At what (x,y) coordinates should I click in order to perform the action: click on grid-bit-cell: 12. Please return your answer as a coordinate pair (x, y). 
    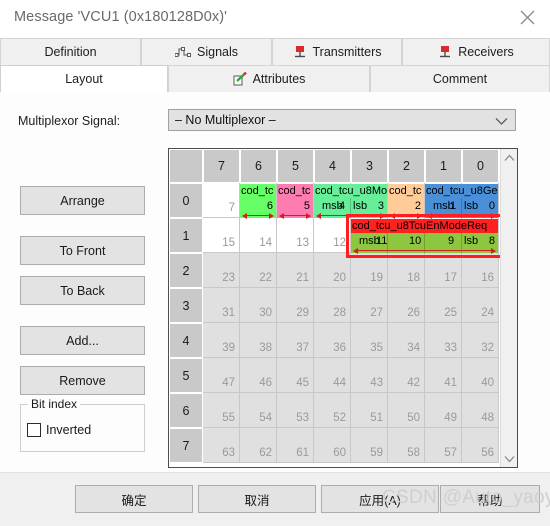
    Looking at the image, I should click on (332, 235).